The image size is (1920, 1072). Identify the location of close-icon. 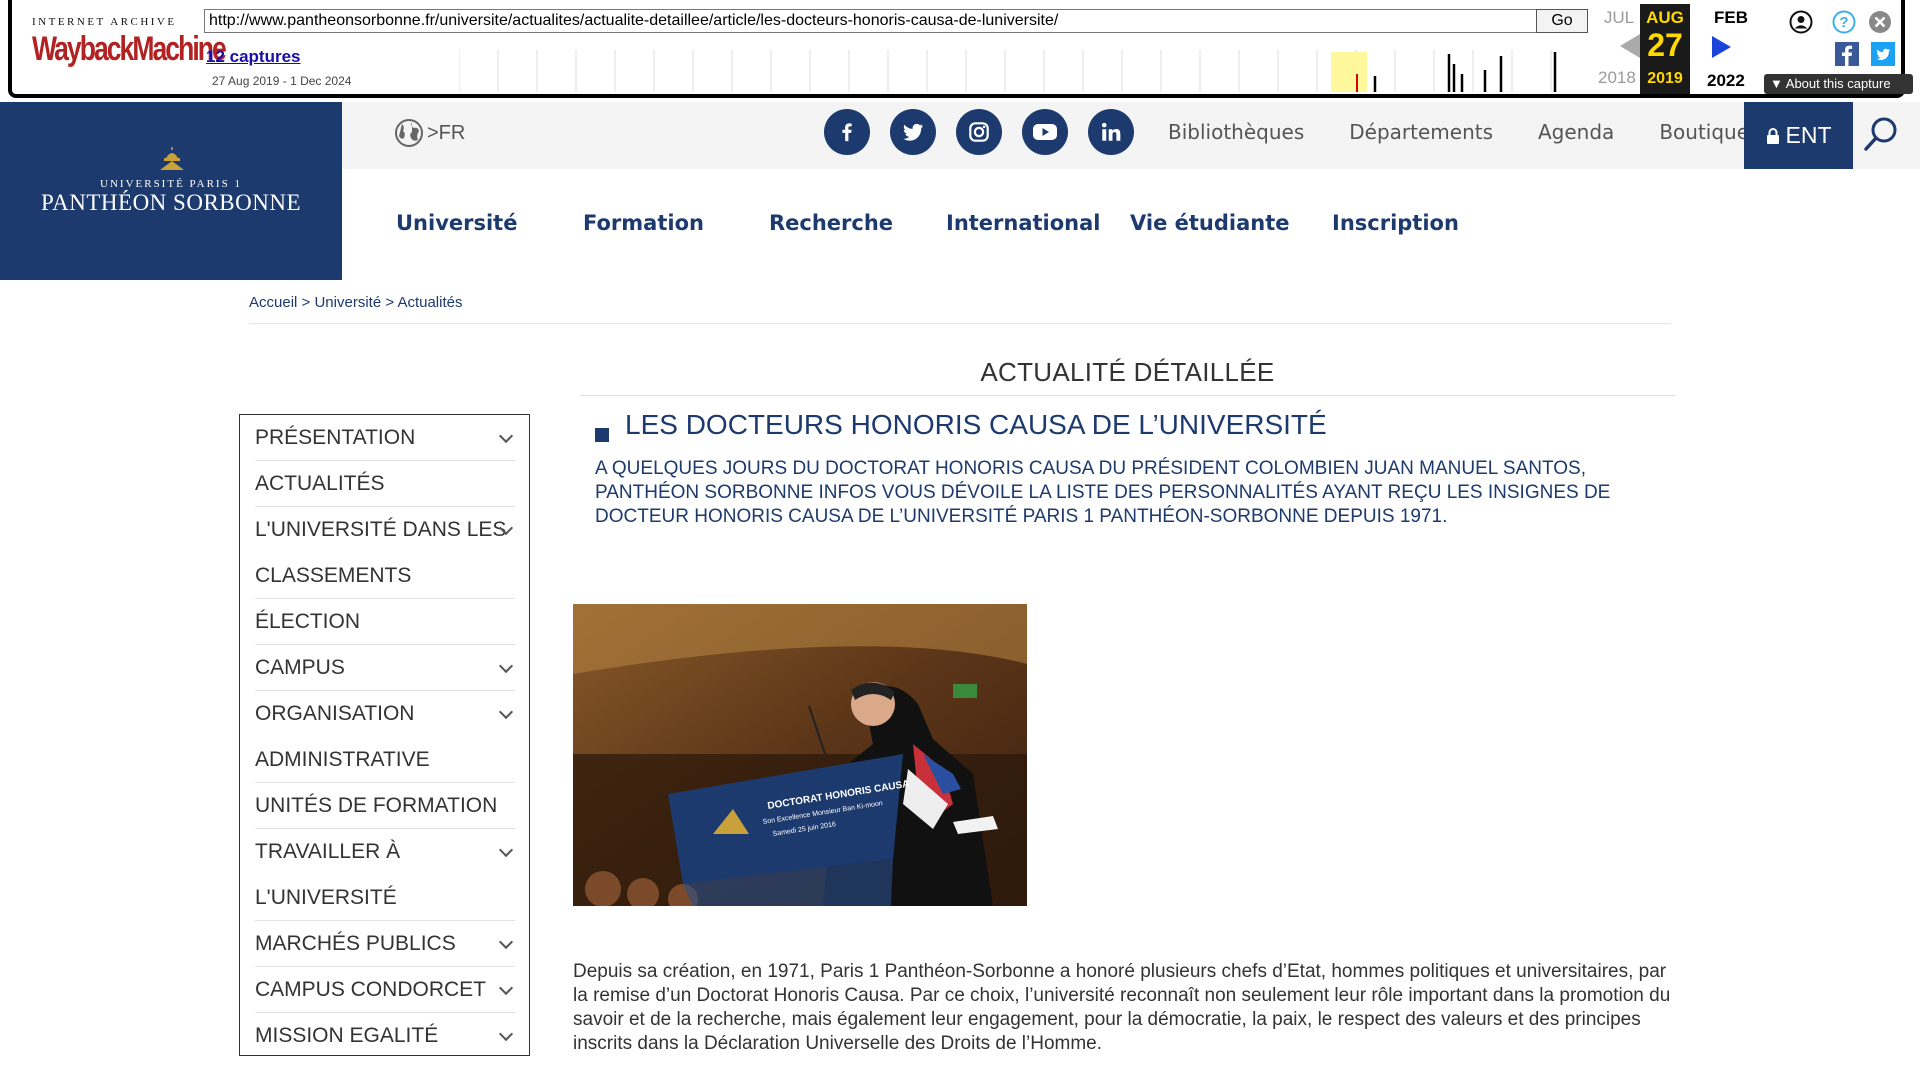
(1880, 22).